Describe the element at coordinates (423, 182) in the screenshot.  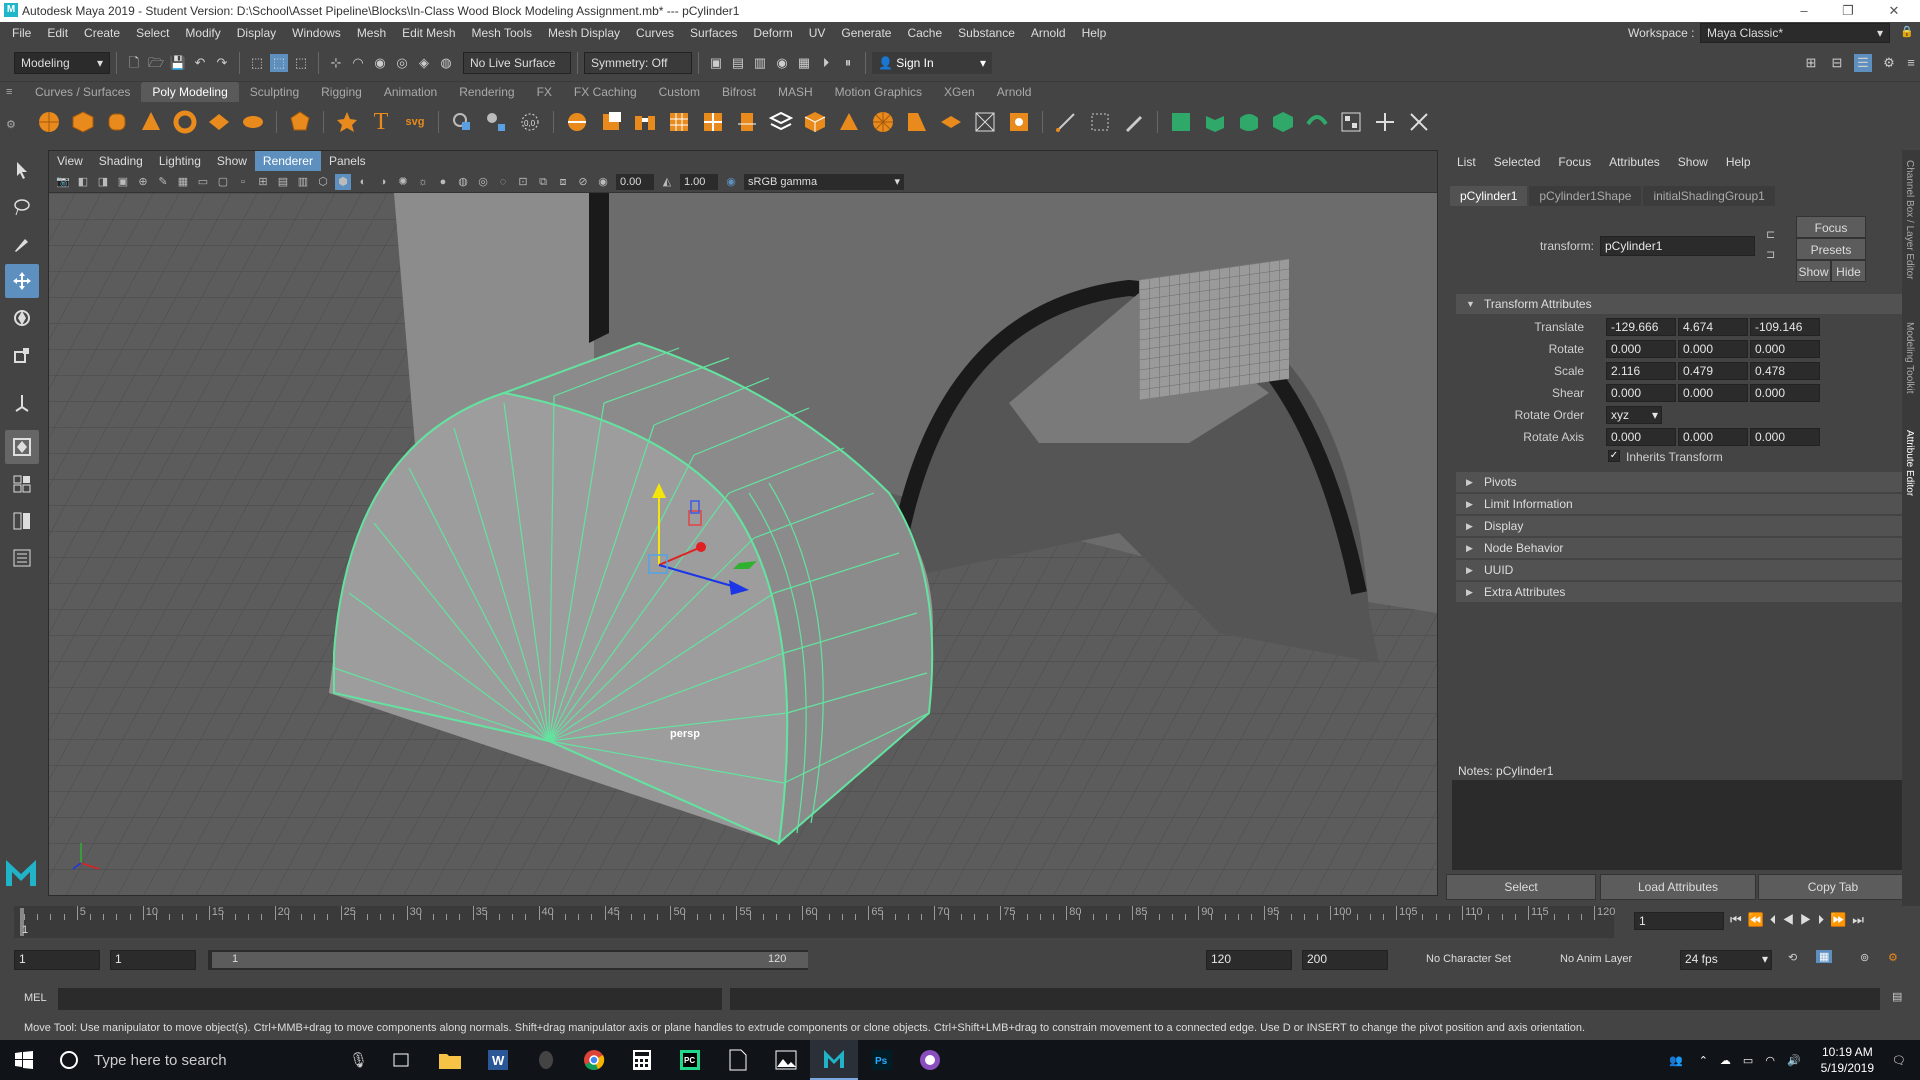
I see `shadows-icon: ☼` at that location.